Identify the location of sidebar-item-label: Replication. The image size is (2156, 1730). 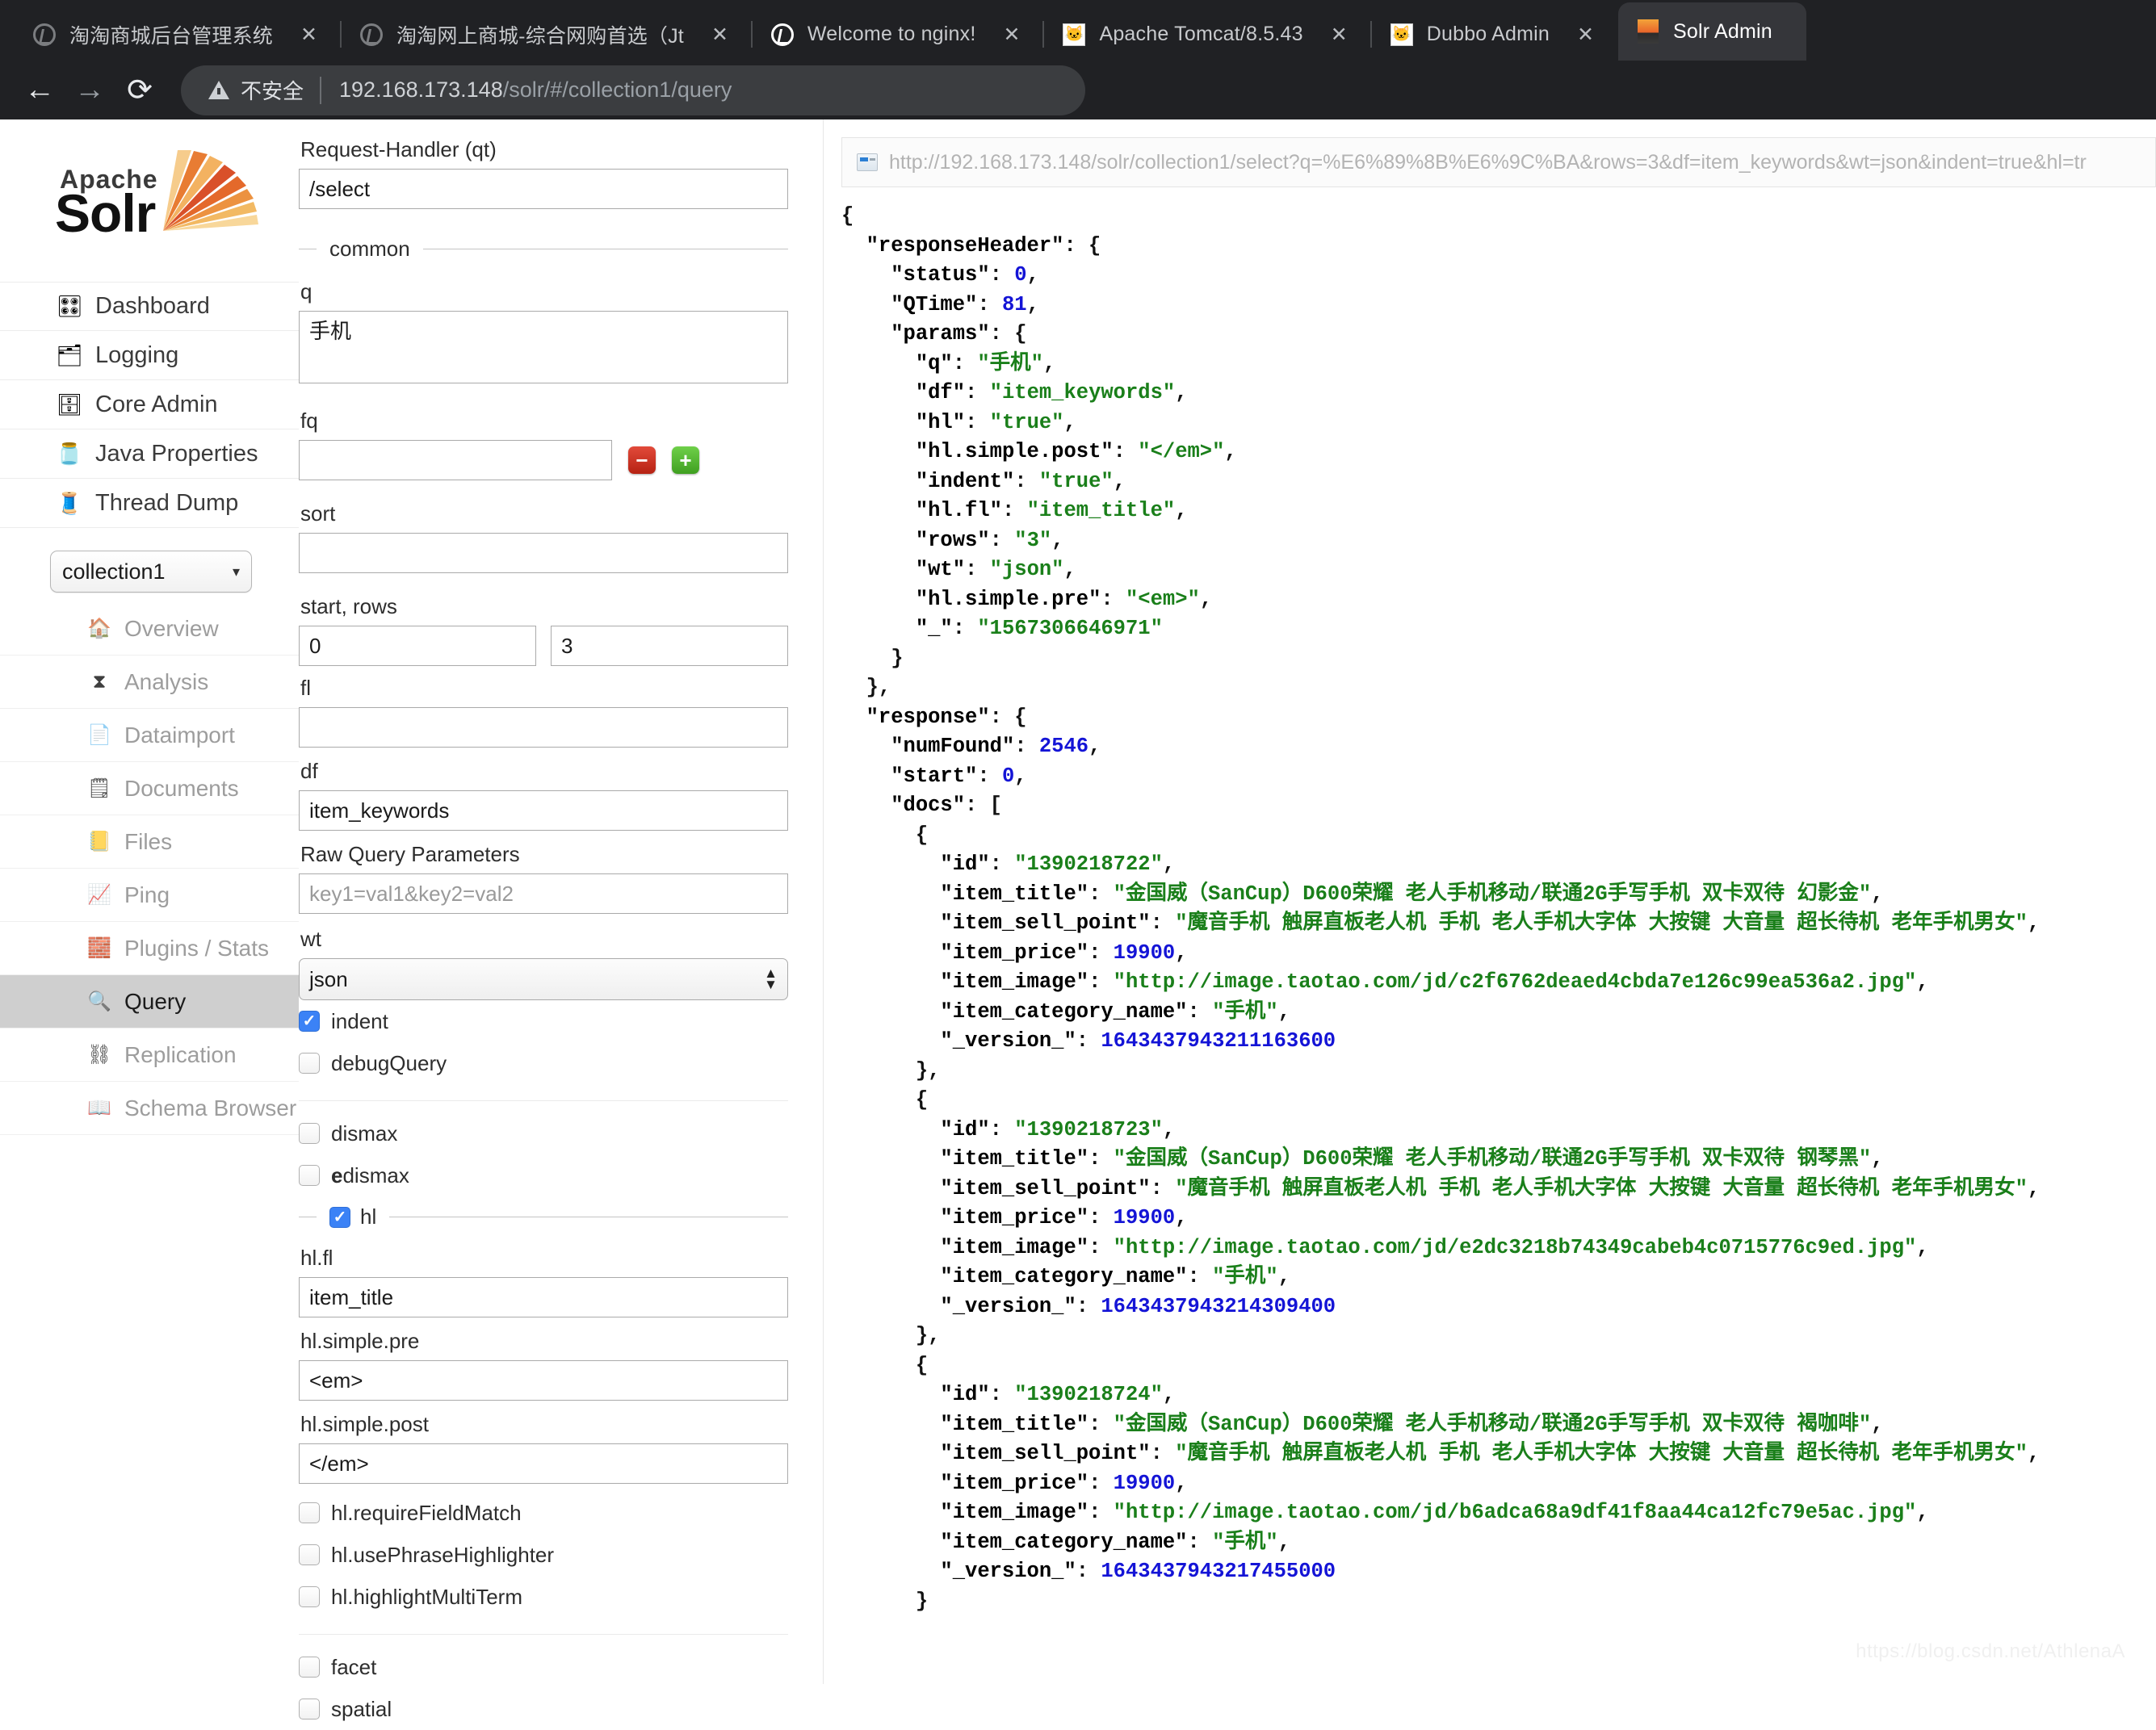
(180, 1054).